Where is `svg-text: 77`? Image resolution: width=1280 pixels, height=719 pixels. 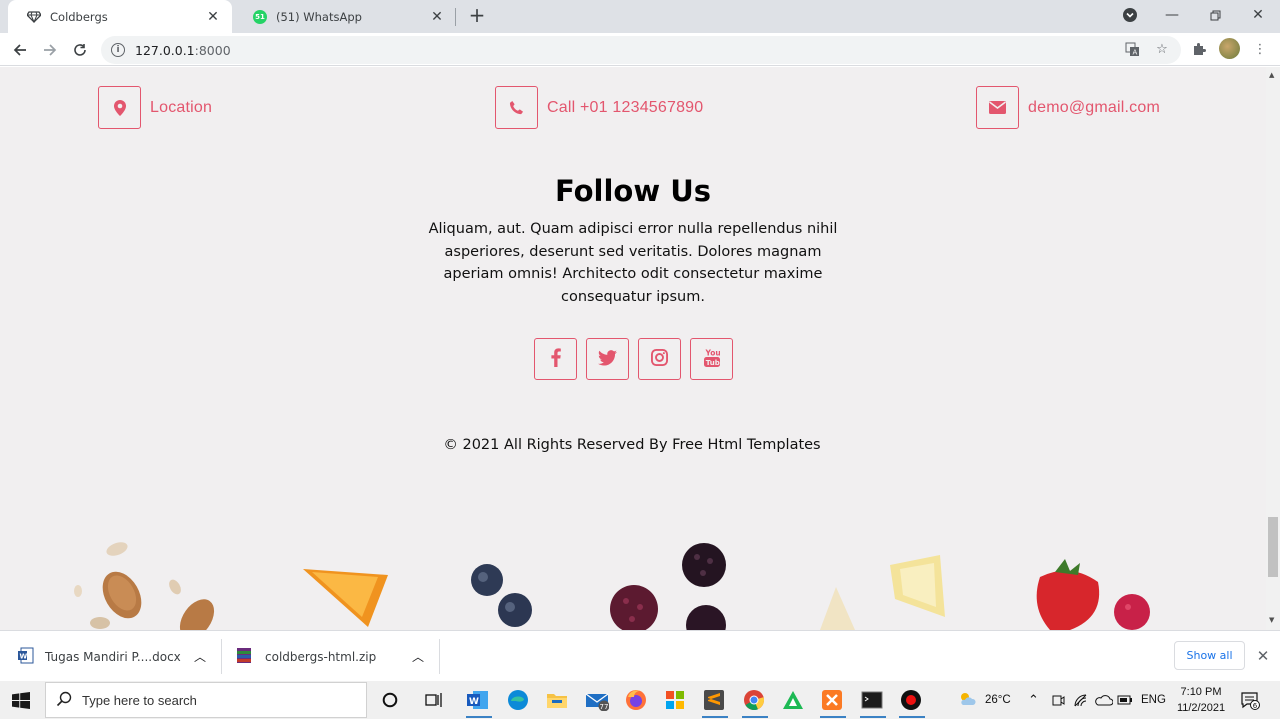
svg-text: 77 is located at coordinates (604, 707).